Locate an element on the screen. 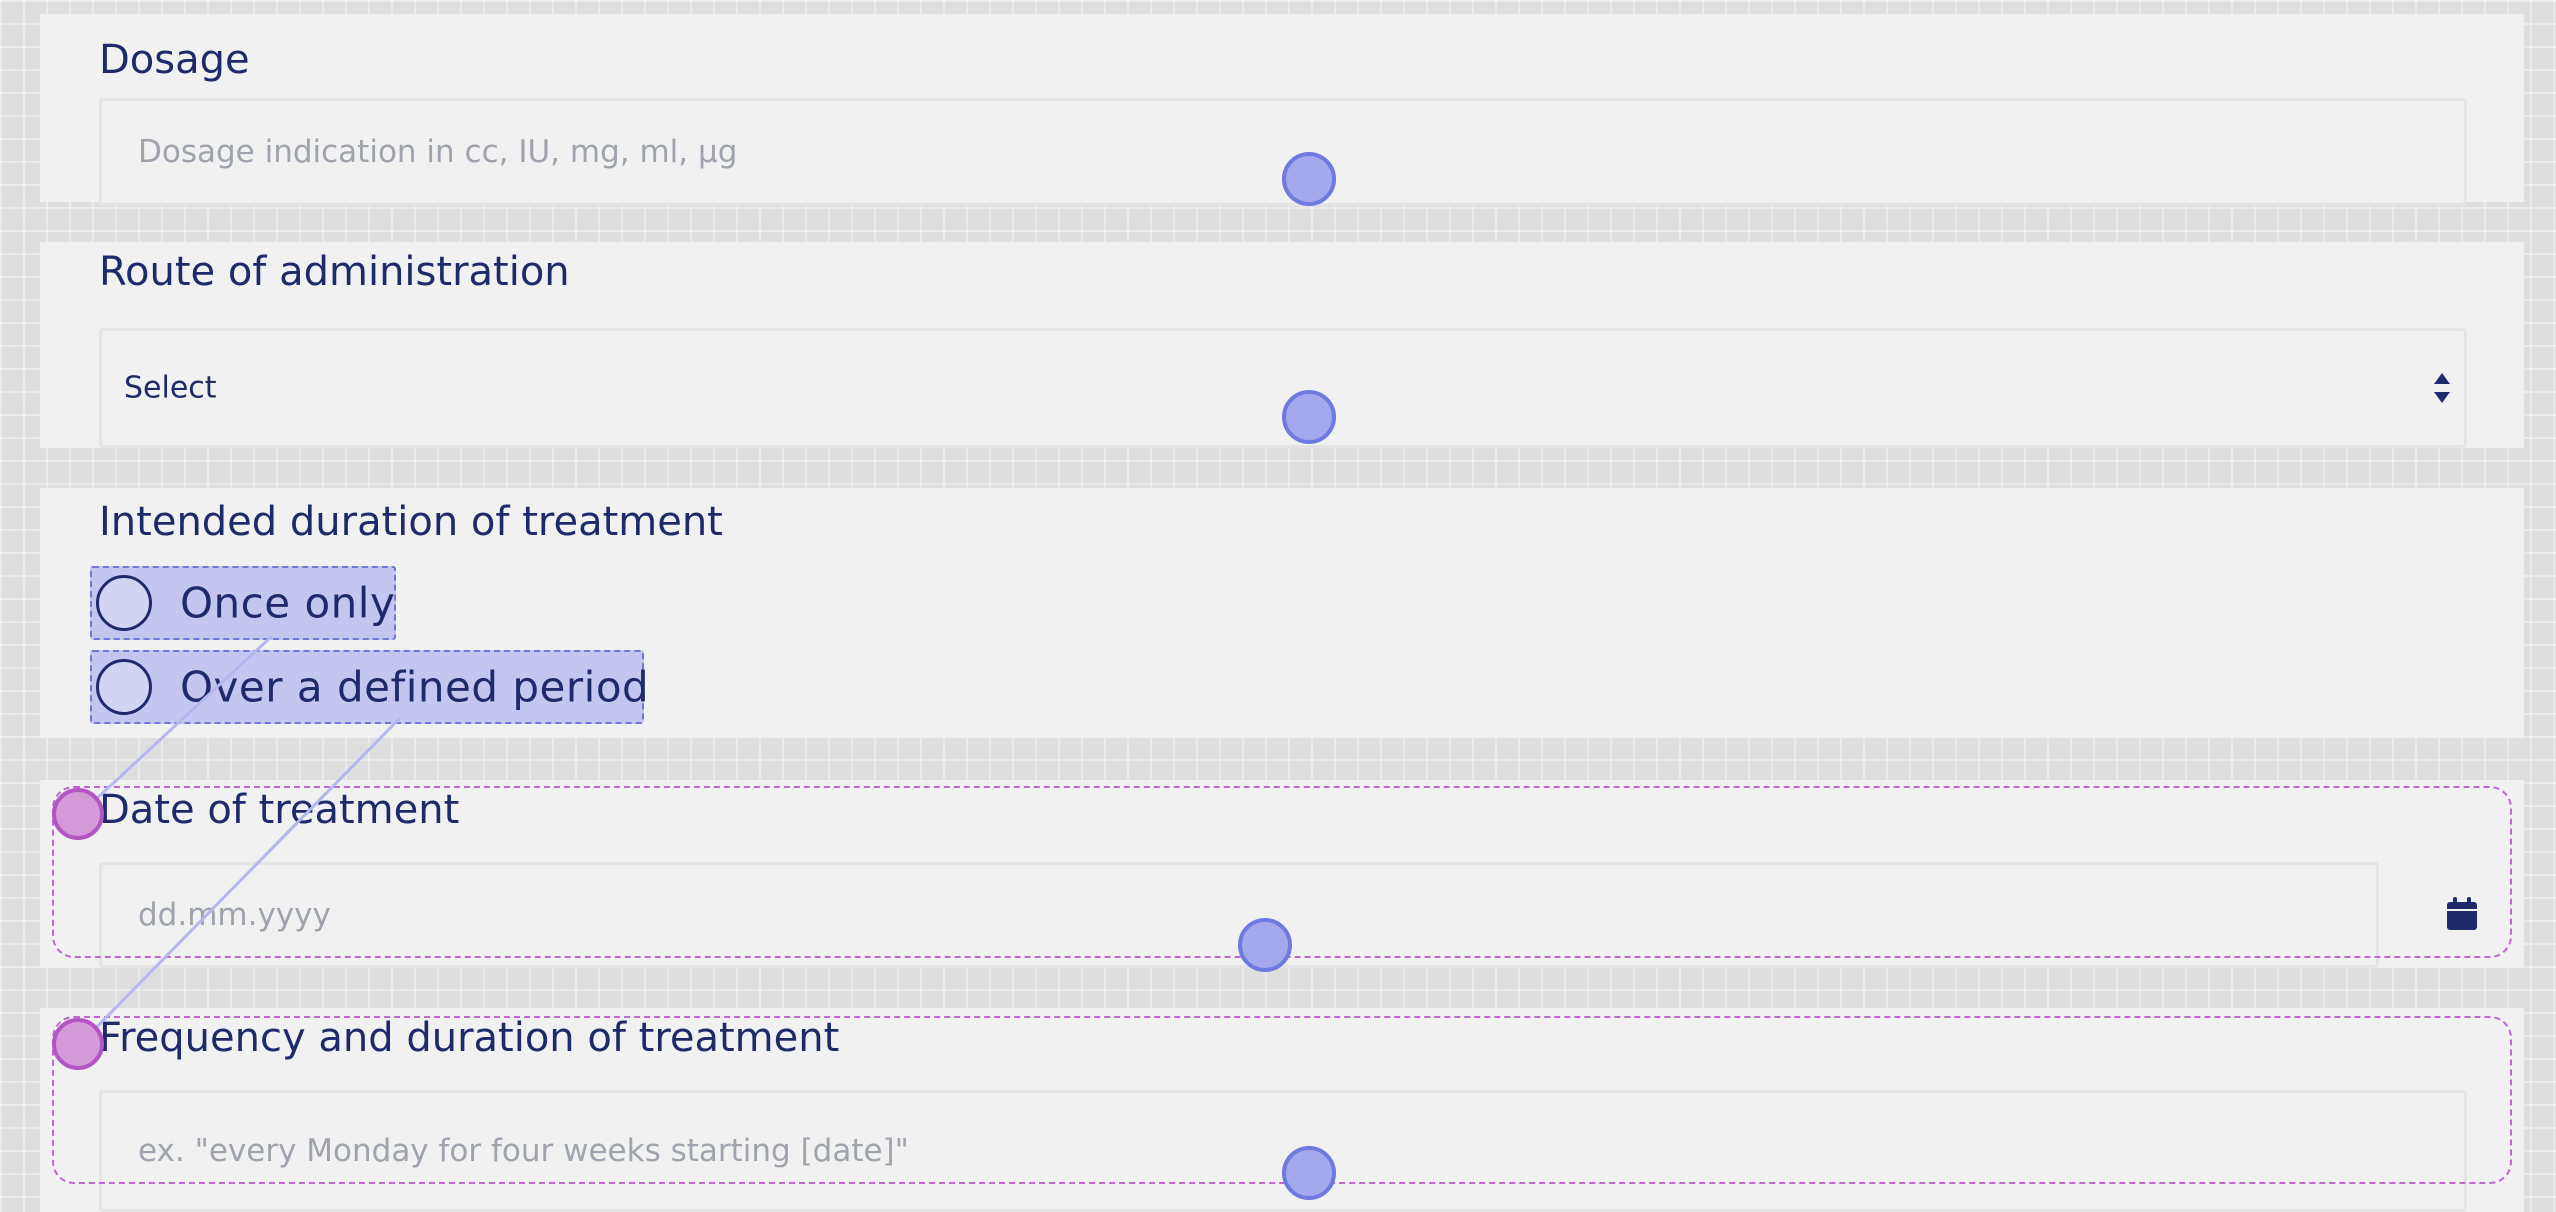  route-select: Select is located at coordinates (1283, 388).